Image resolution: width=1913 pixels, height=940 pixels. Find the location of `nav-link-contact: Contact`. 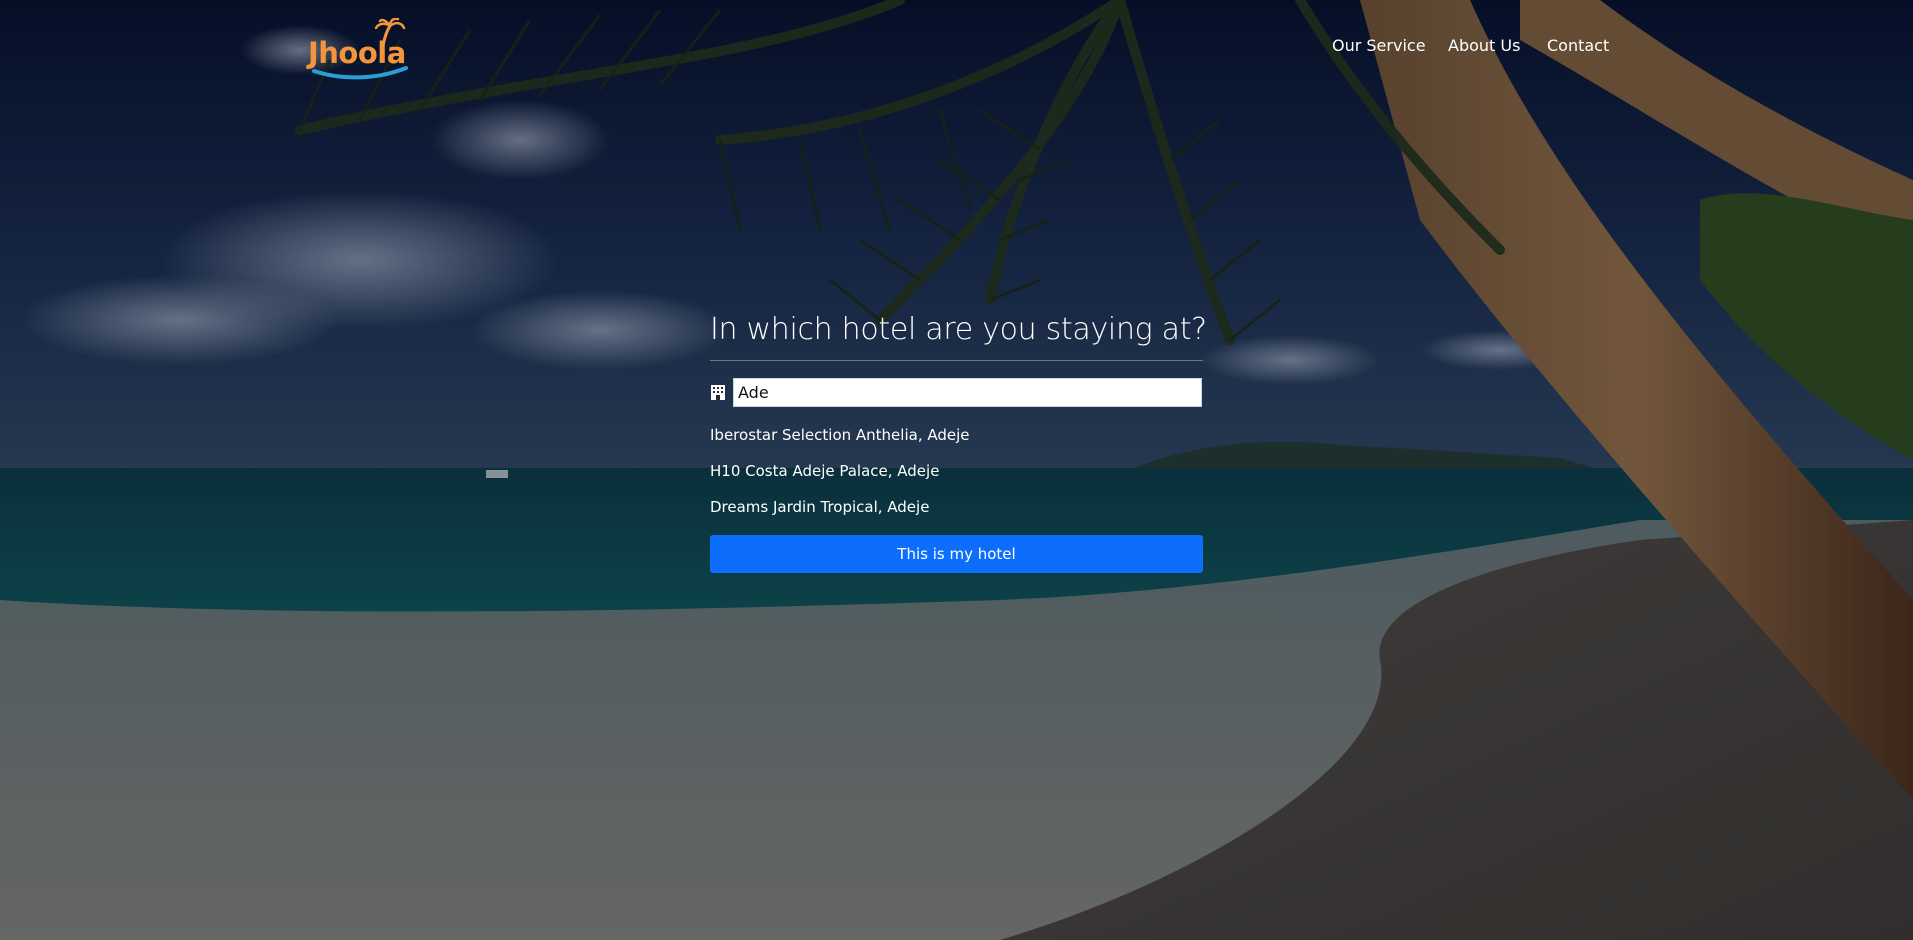

nav-link-contact: Contact is located at coordinates (1578, 46).